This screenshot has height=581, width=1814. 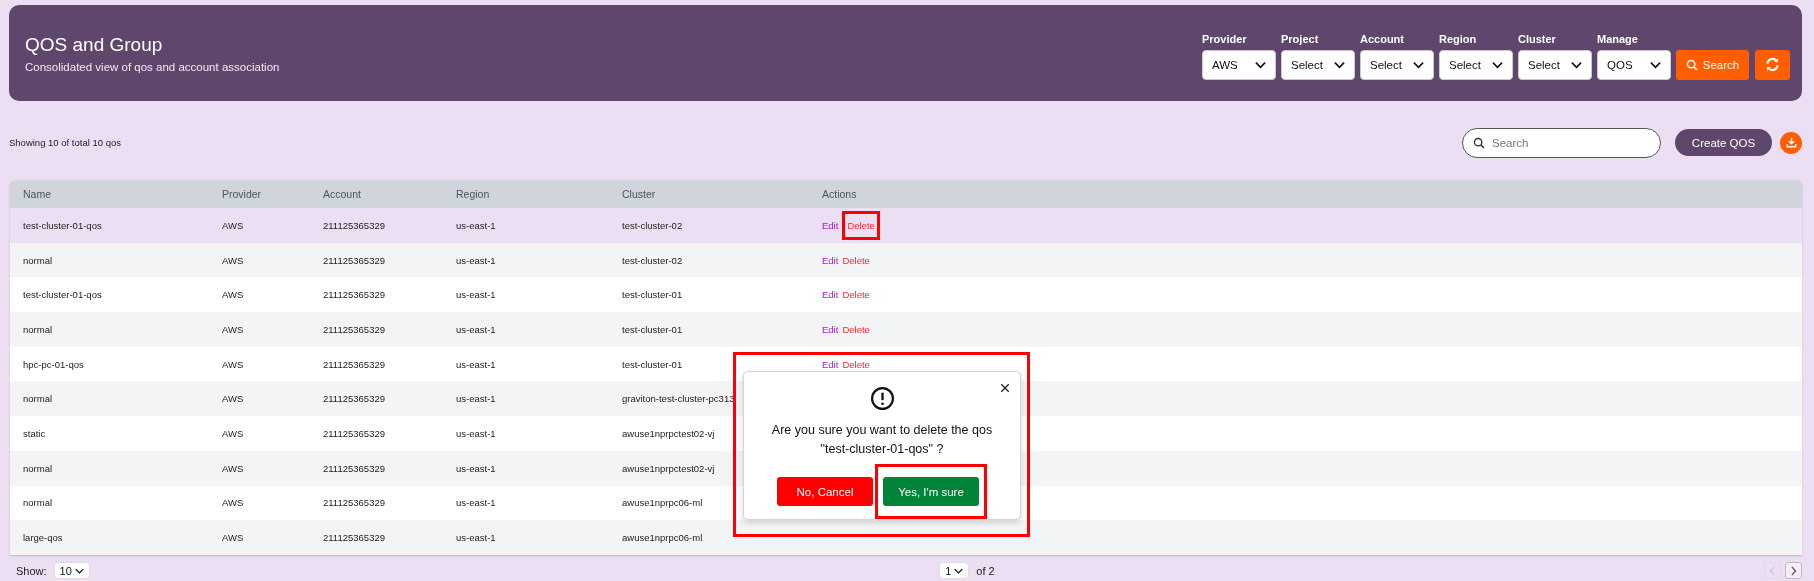 I want to click on table-cell: hpc-pc-01-qos, so click(x=53, y=364).